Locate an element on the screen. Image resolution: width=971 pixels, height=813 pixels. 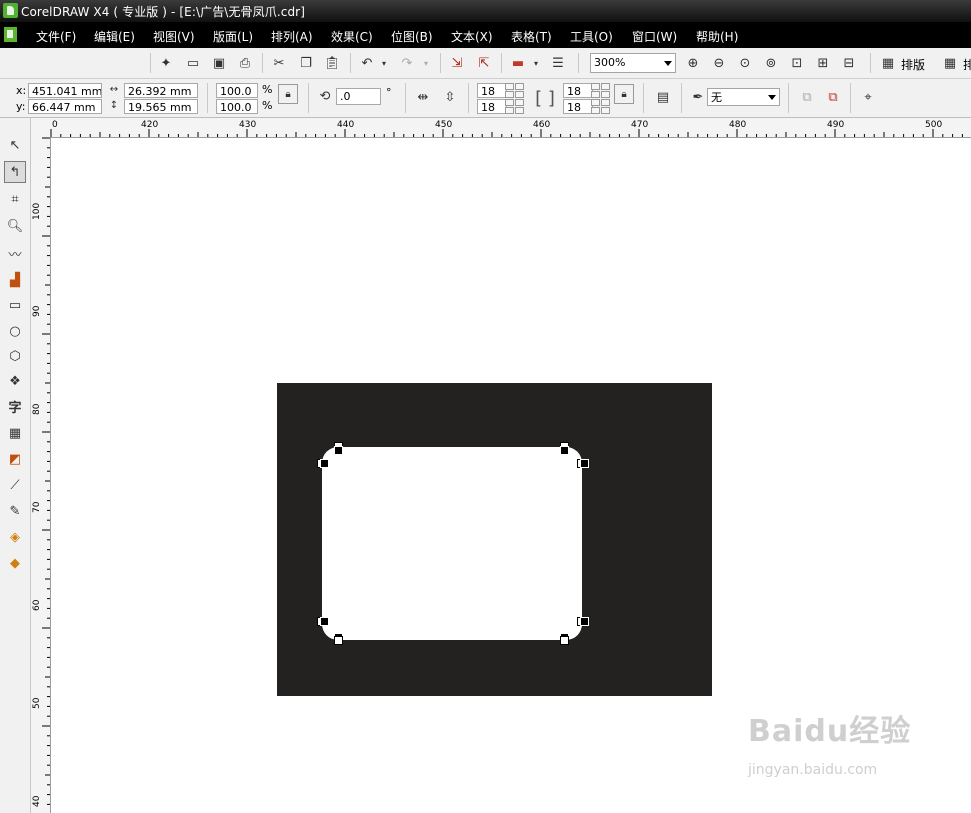
table-tool-icon: ▦ is located at coordinates (15, 433).